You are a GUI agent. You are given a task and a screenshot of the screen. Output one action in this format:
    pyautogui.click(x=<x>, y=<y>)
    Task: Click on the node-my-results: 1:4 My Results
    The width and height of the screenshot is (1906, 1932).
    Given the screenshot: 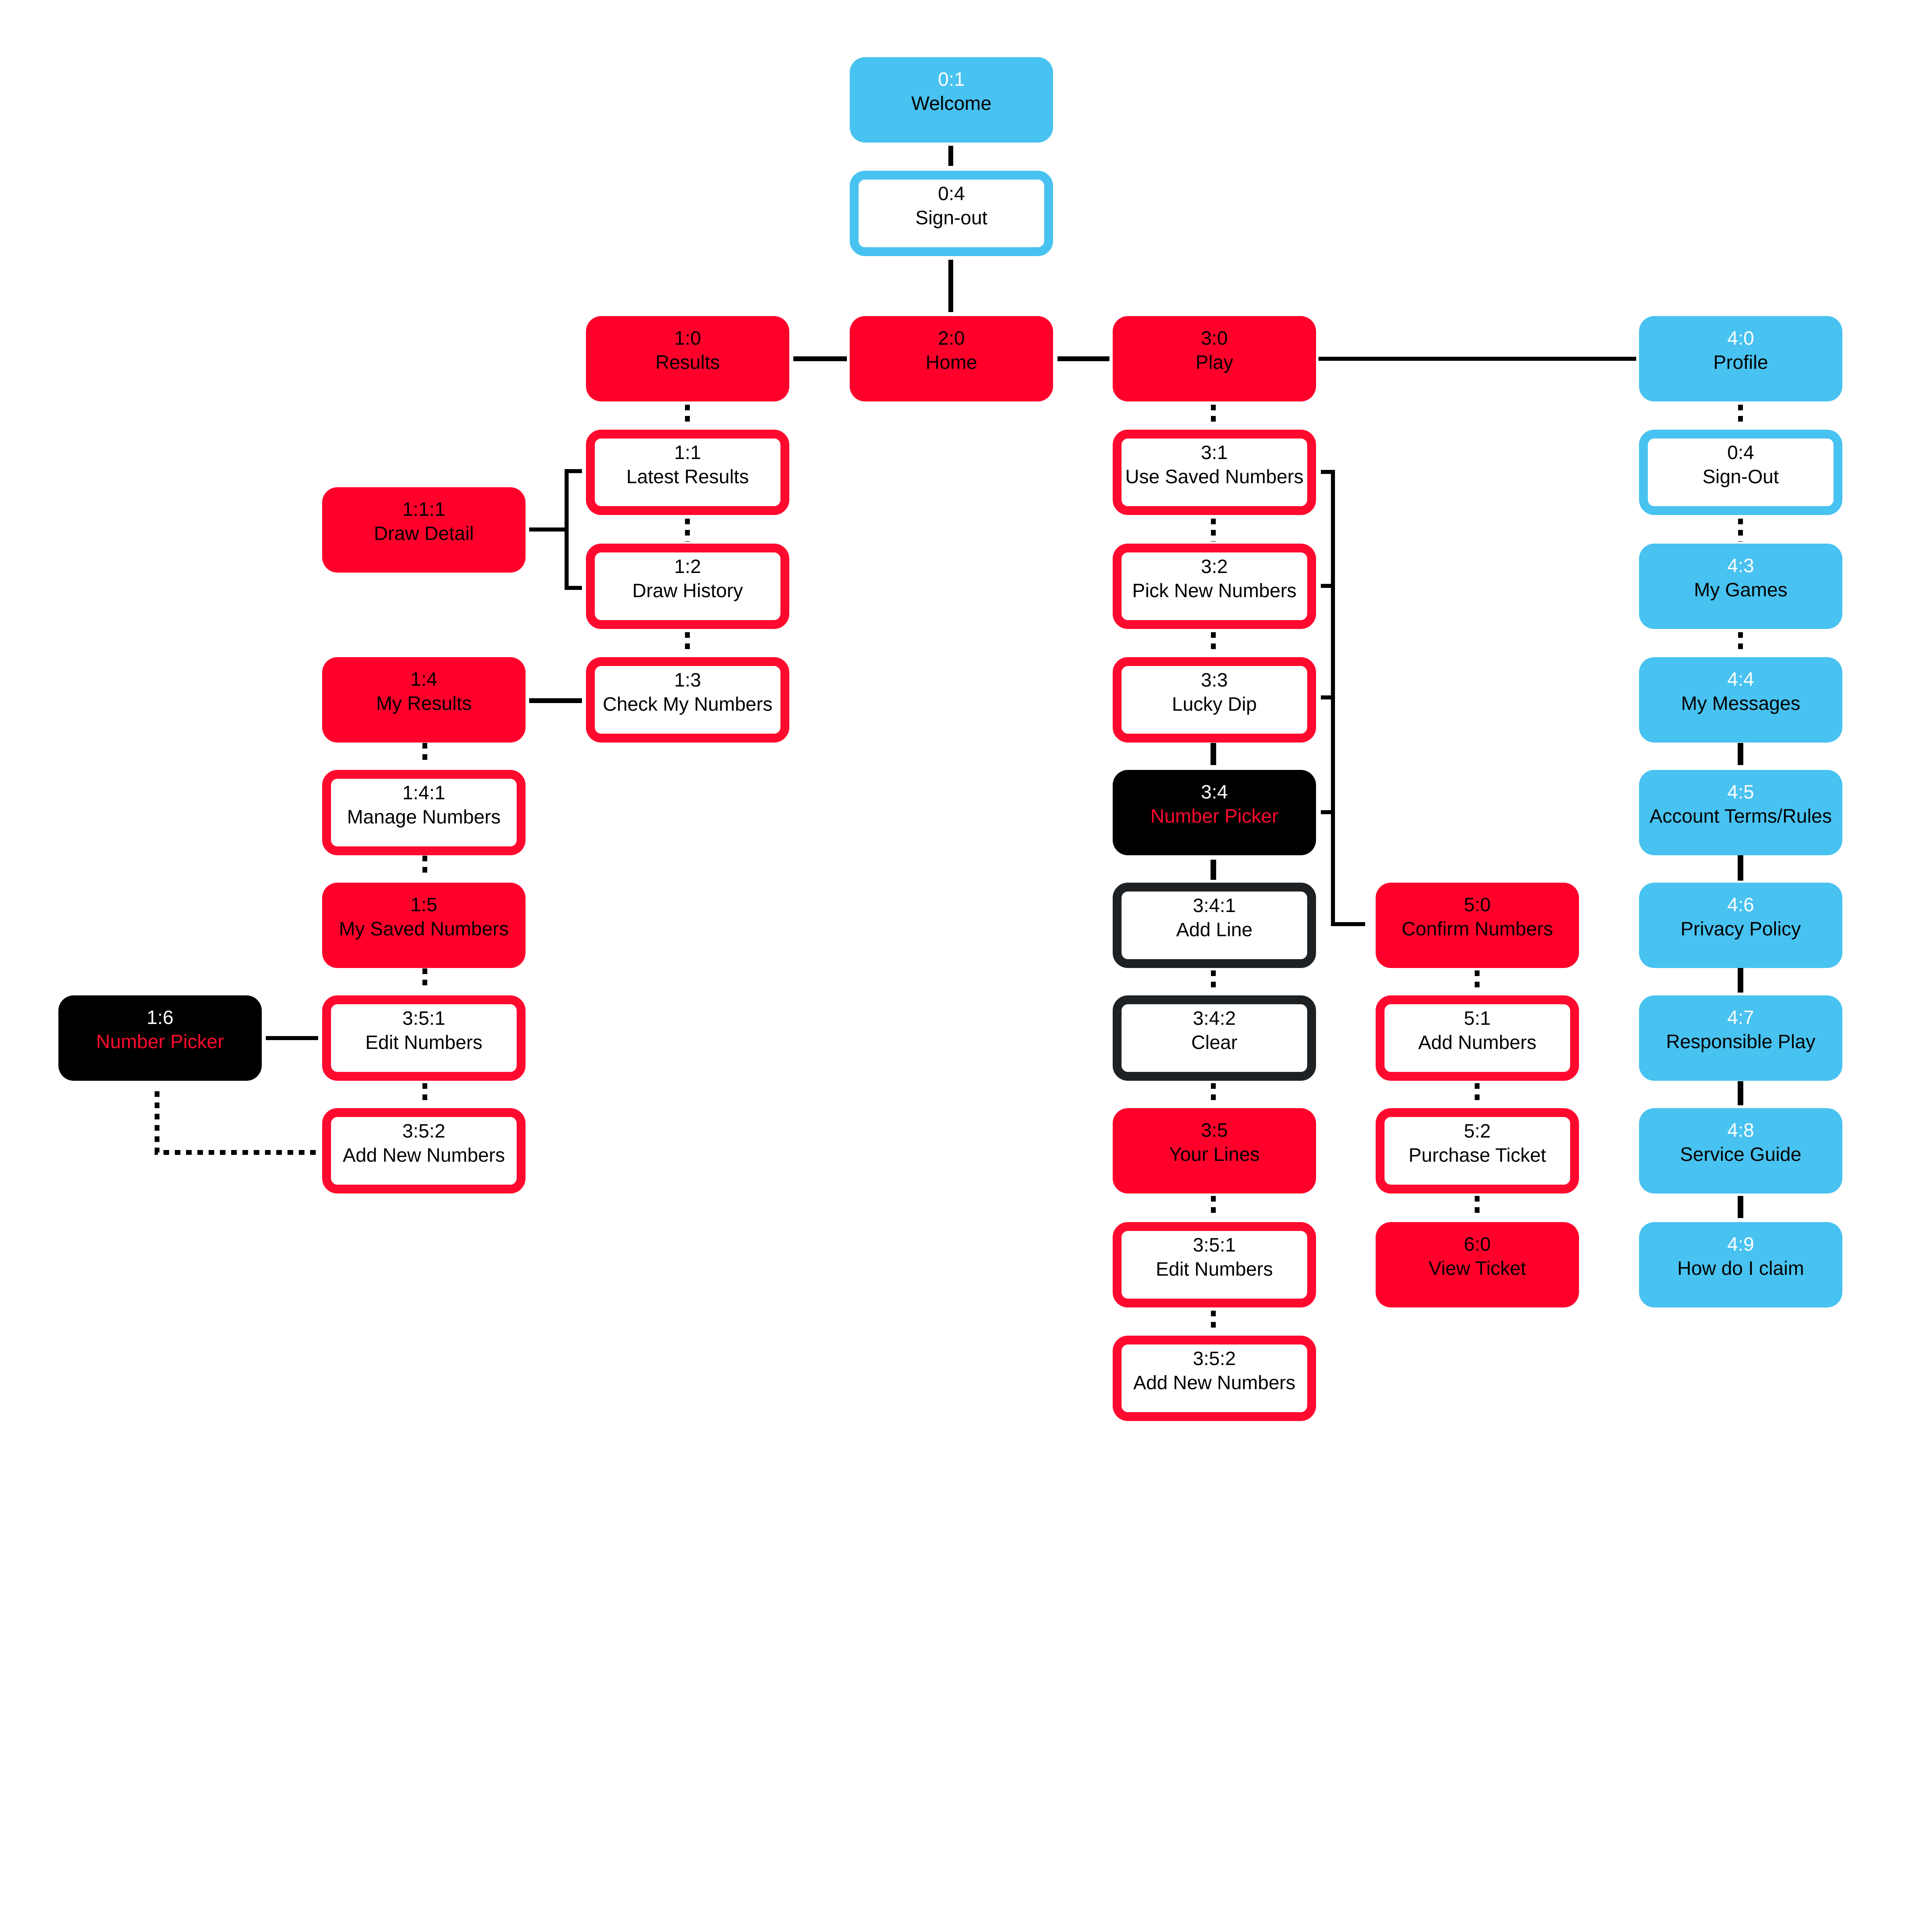 What is the action you would take?
    pyautogui.click(x=424, y=700)
    